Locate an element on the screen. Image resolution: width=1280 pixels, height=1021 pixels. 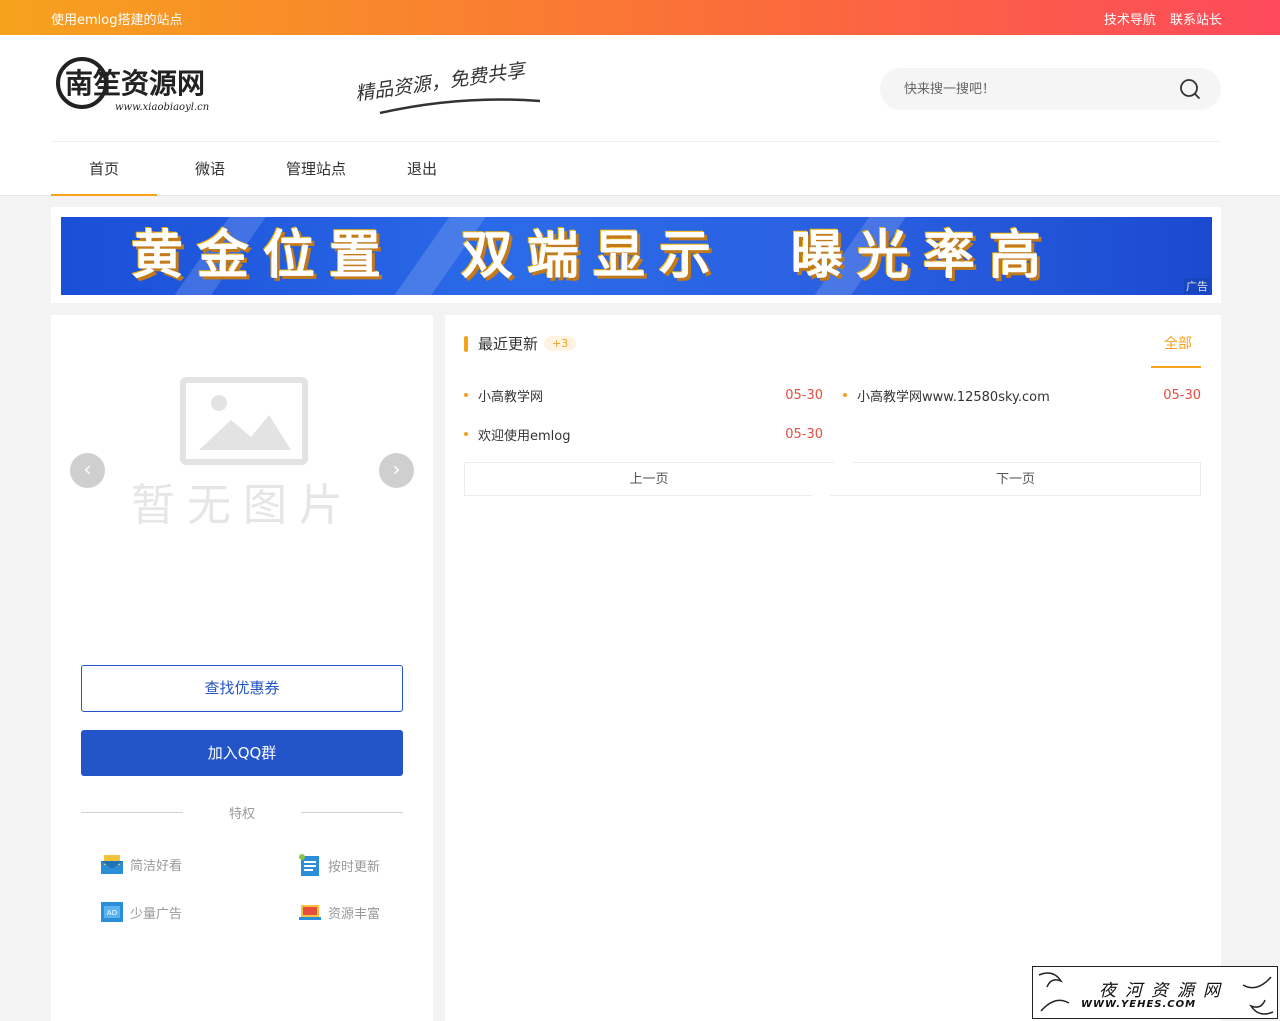
next-page-button: 下一页 is located at coordinates (1015, 479).